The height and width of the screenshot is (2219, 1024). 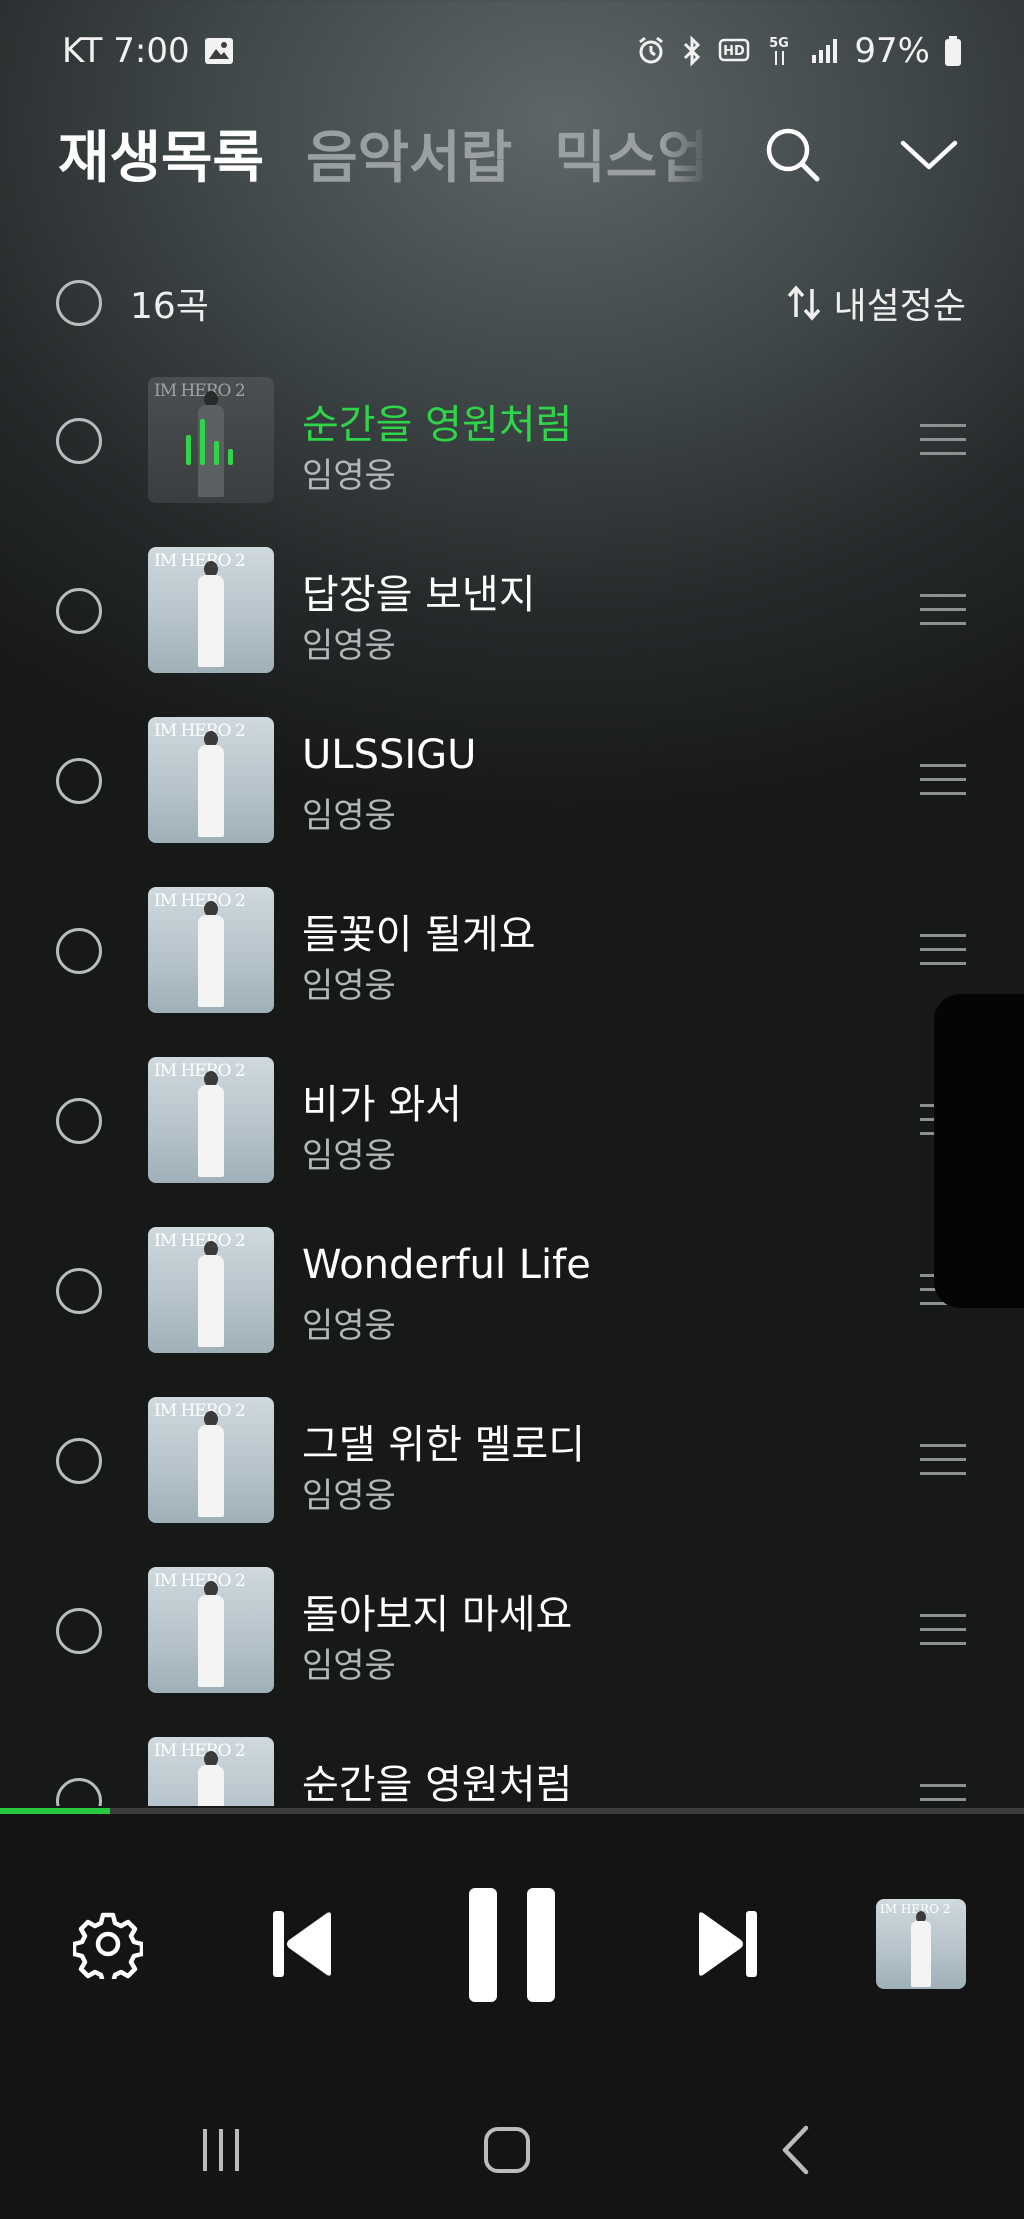 I want to click on sort-button: 내설정순, so click(x=875, y=303).